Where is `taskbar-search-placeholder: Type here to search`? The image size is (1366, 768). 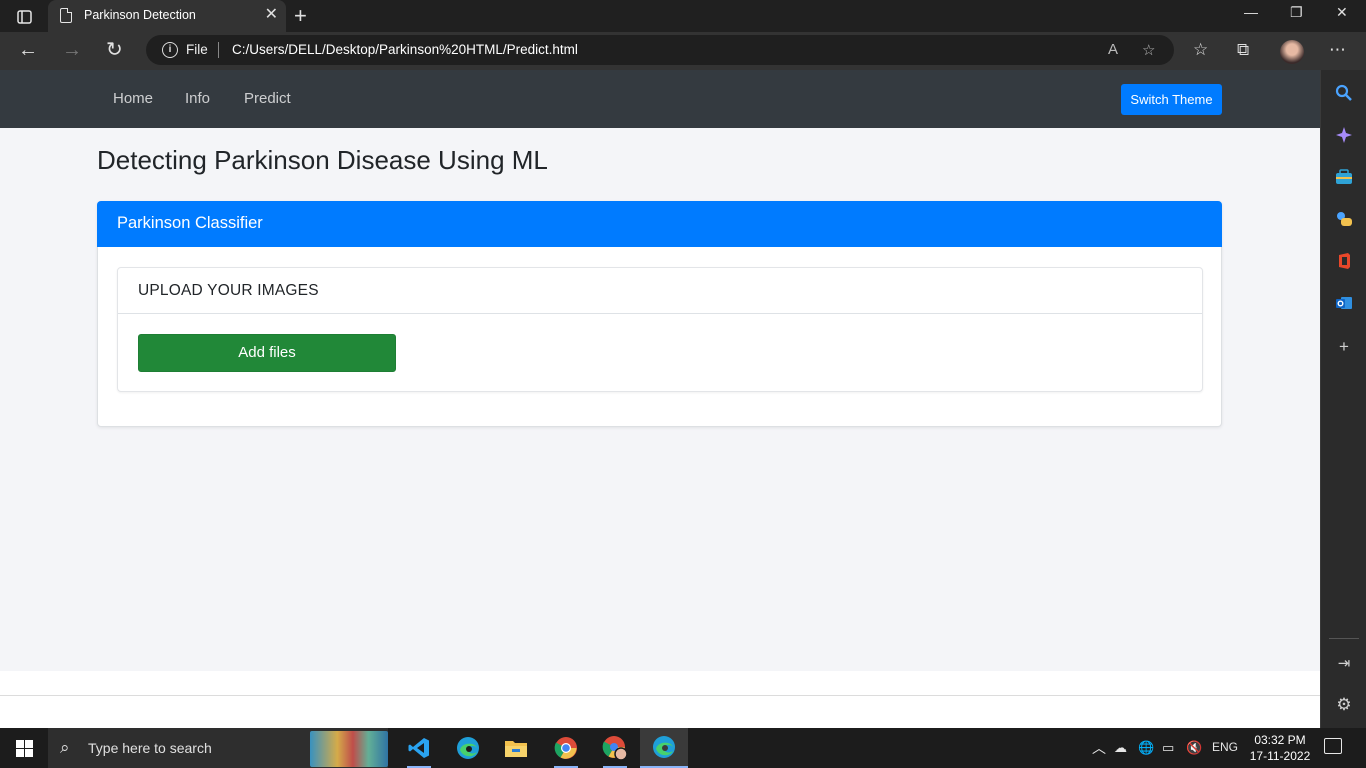 taskbar-search-placeholder: Type here to search is located at coordinates (150, 748).